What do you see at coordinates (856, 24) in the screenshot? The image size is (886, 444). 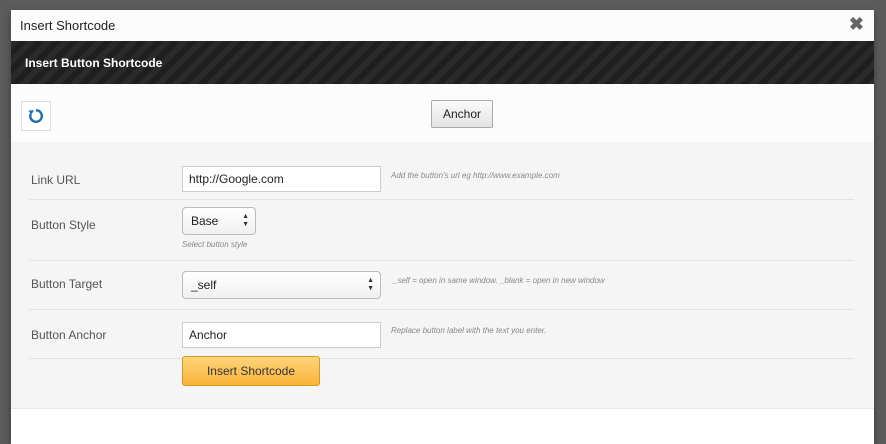 I see `close-icon: ✖` at bounding box center [856, 24].